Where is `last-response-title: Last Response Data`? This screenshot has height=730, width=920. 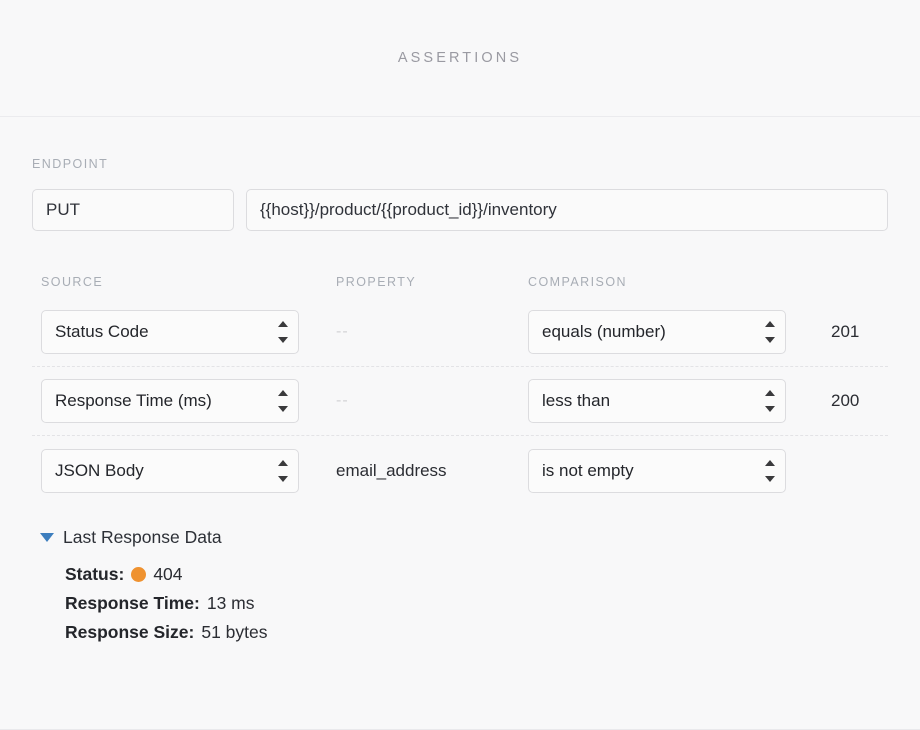
last-response-title: Last Response Data is located at coordinates (142, 537).